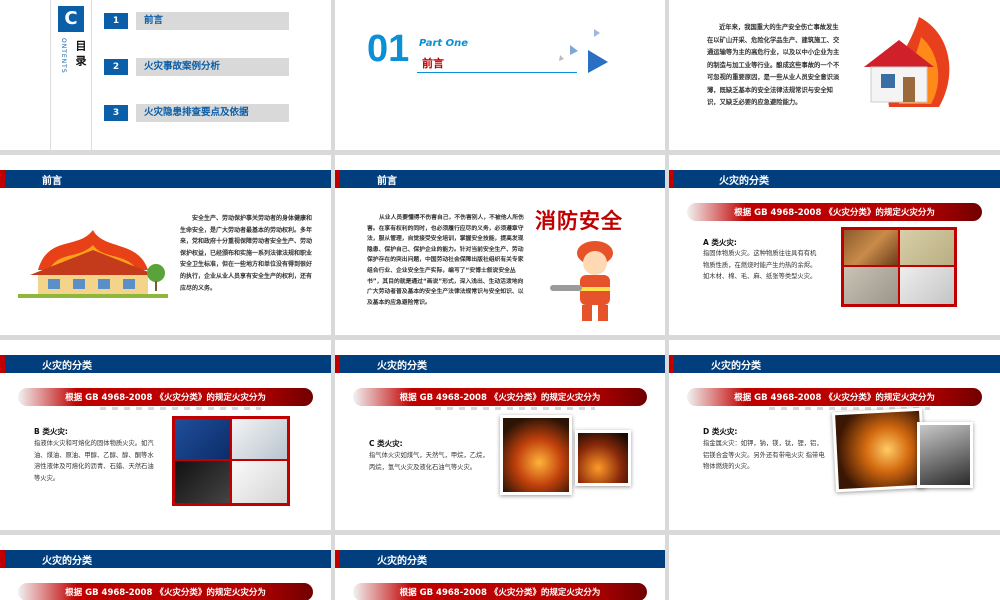  What do you see at coordinates (583, 51) in the screenshot?
I see `triangles-decoration-icon` at bounding box center [583, 51].